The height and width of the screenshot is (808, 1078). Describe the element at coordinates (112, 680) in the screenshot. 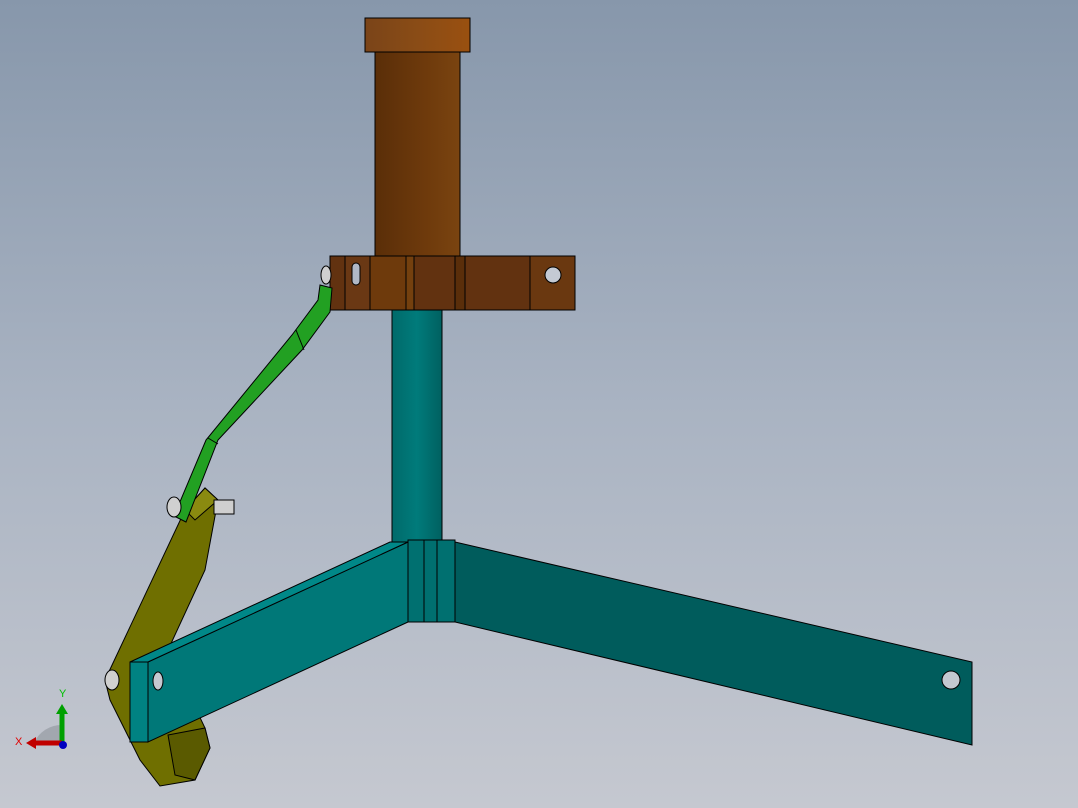

I see `bolt-lower` at that location.